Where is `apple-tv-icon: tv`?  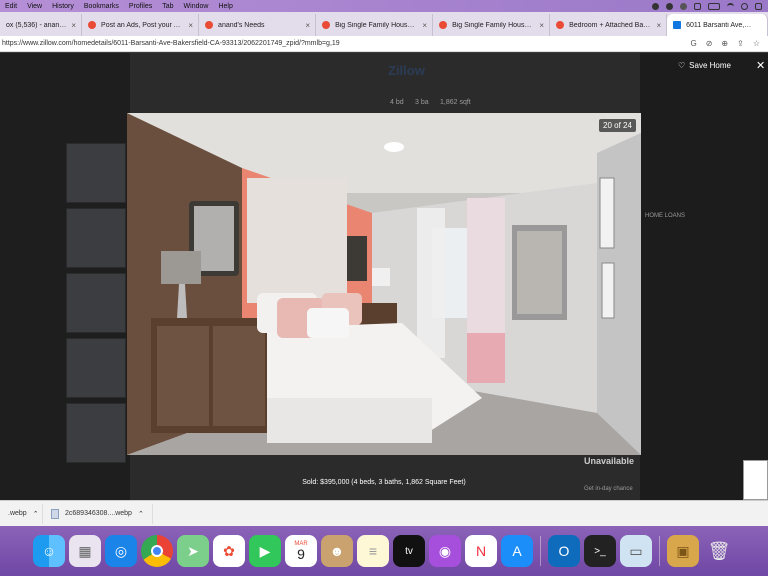
apple-tv-icon: tv is located at coordinates (409, 551).